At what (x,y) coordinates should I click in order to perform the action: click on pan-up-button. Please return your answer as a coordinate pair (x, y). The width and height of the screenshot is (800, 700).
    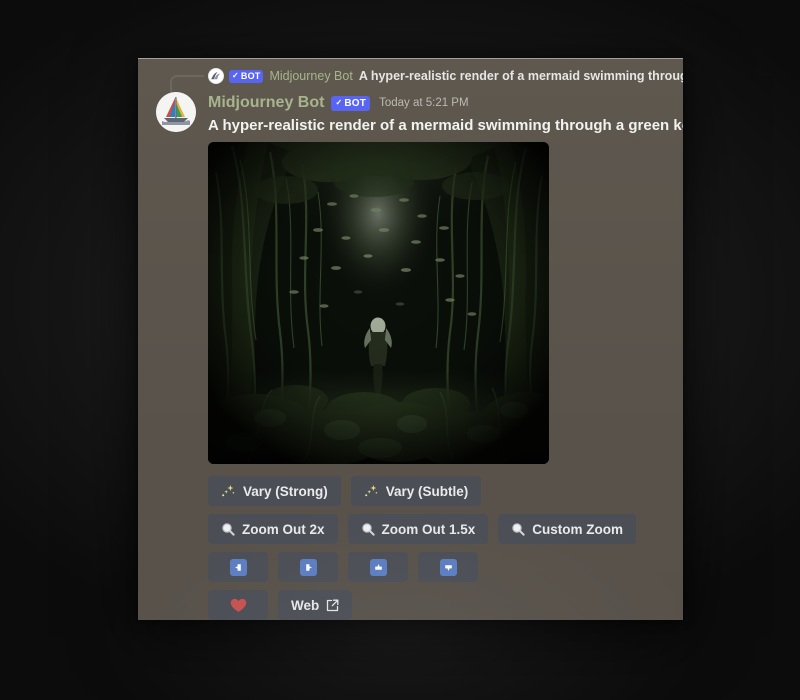
    Looking at the image, I should click on (378, 567).